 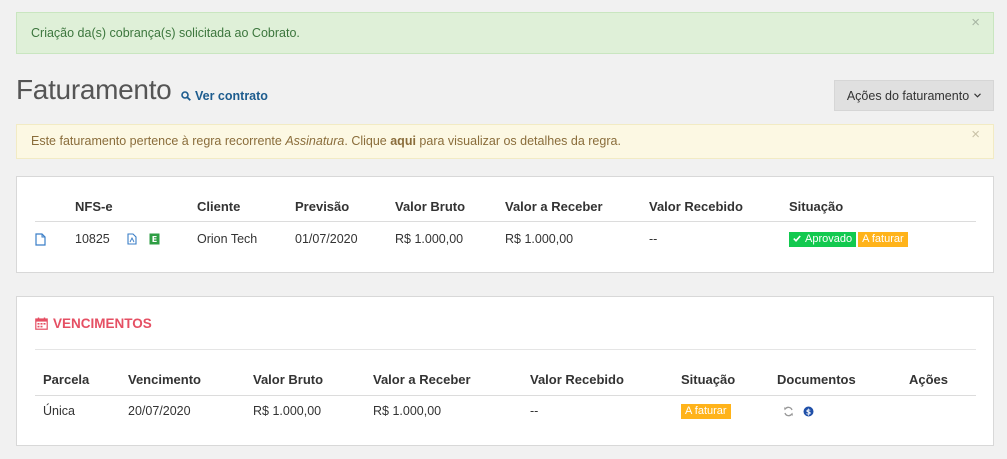 I want to click on warning-text-middle: . Clique, so click(x=367, y=141).